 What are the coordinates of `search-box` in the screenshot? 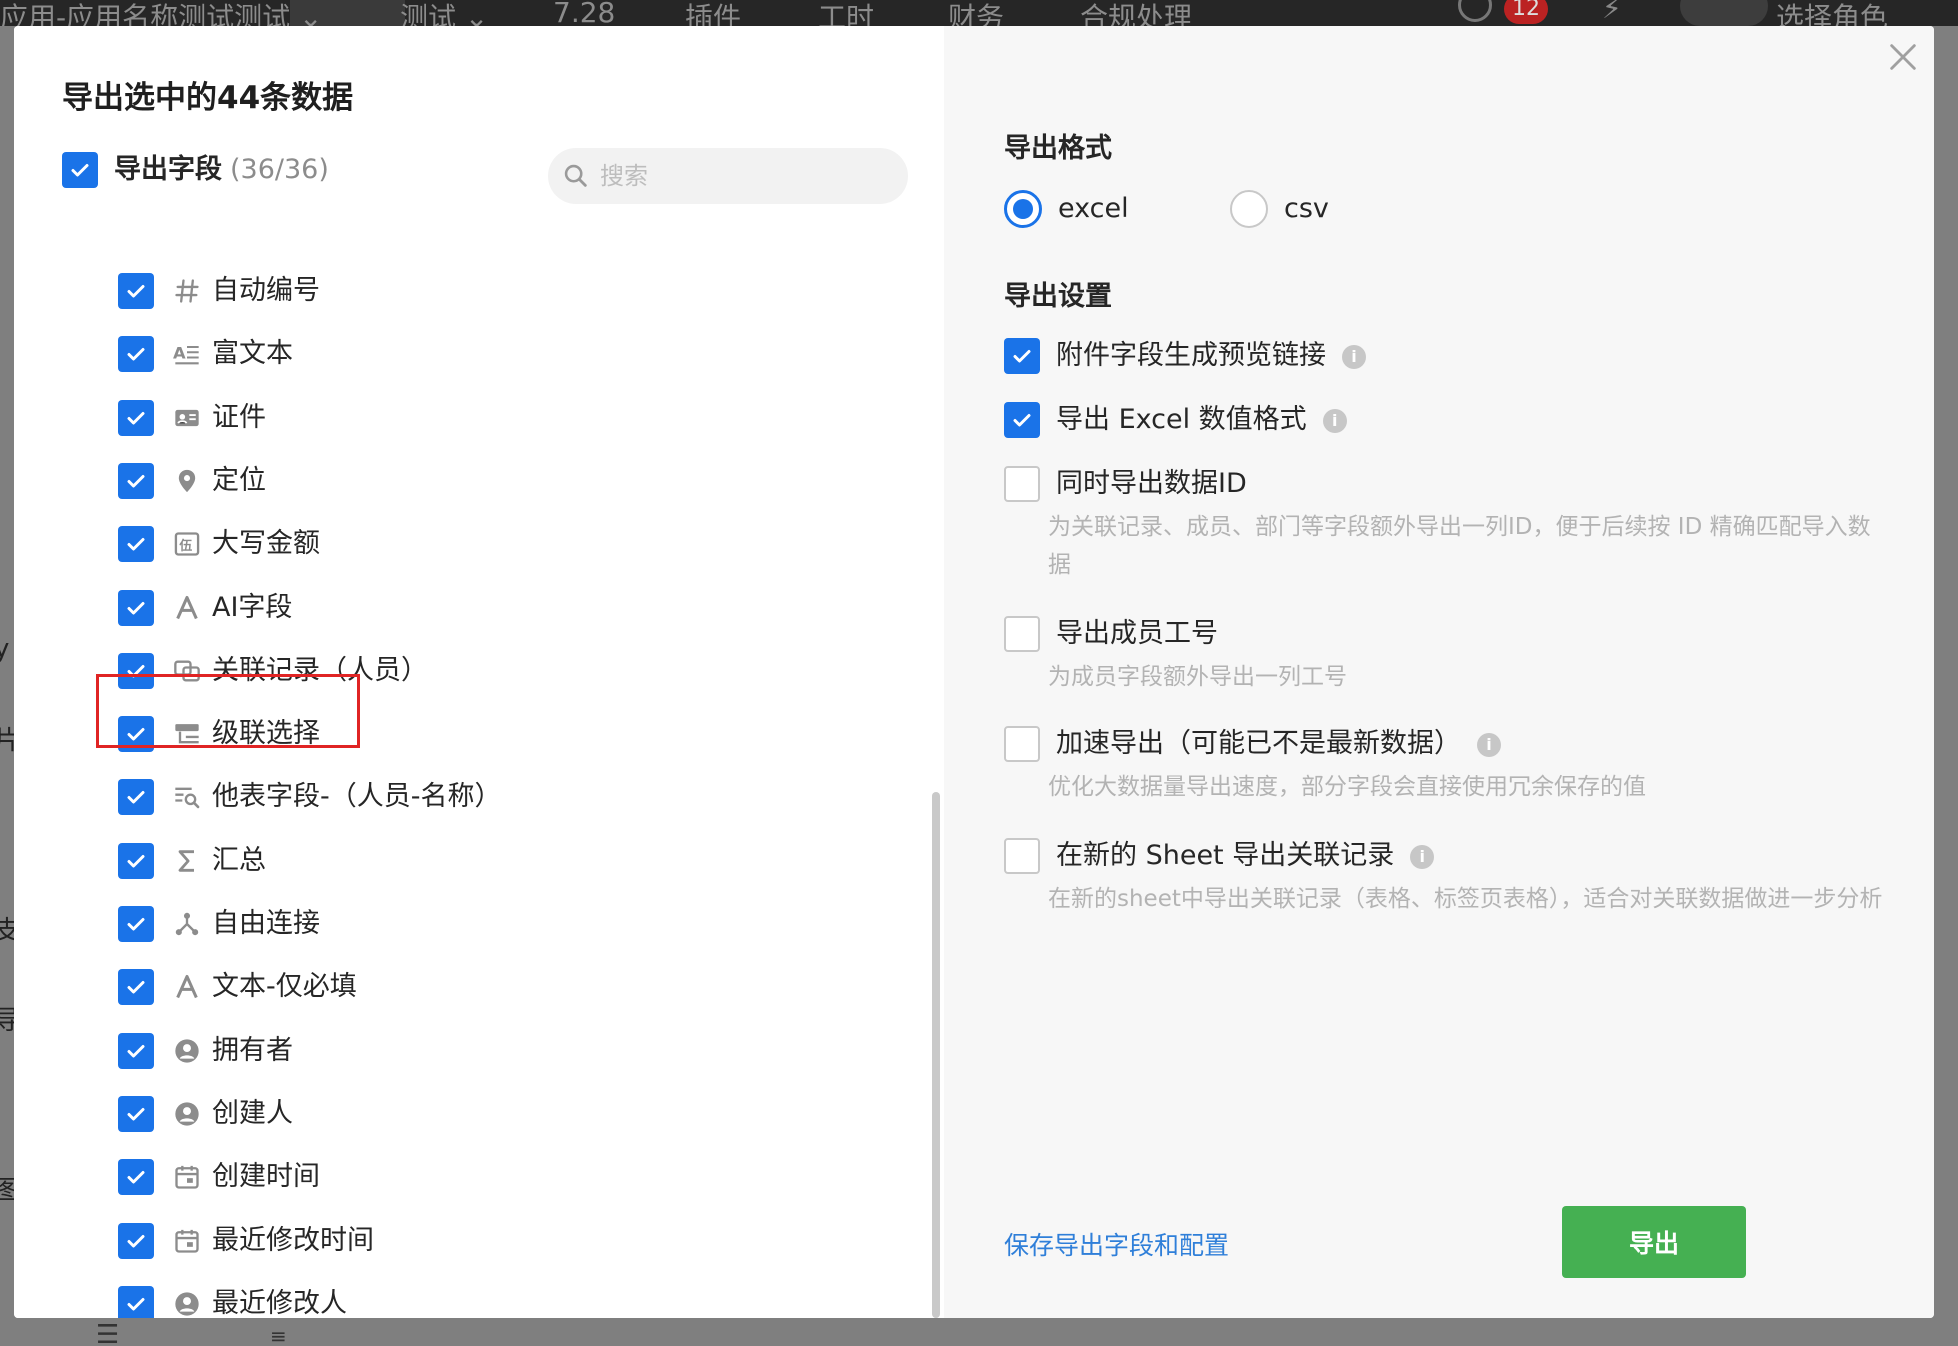 It's located at (728, 176).